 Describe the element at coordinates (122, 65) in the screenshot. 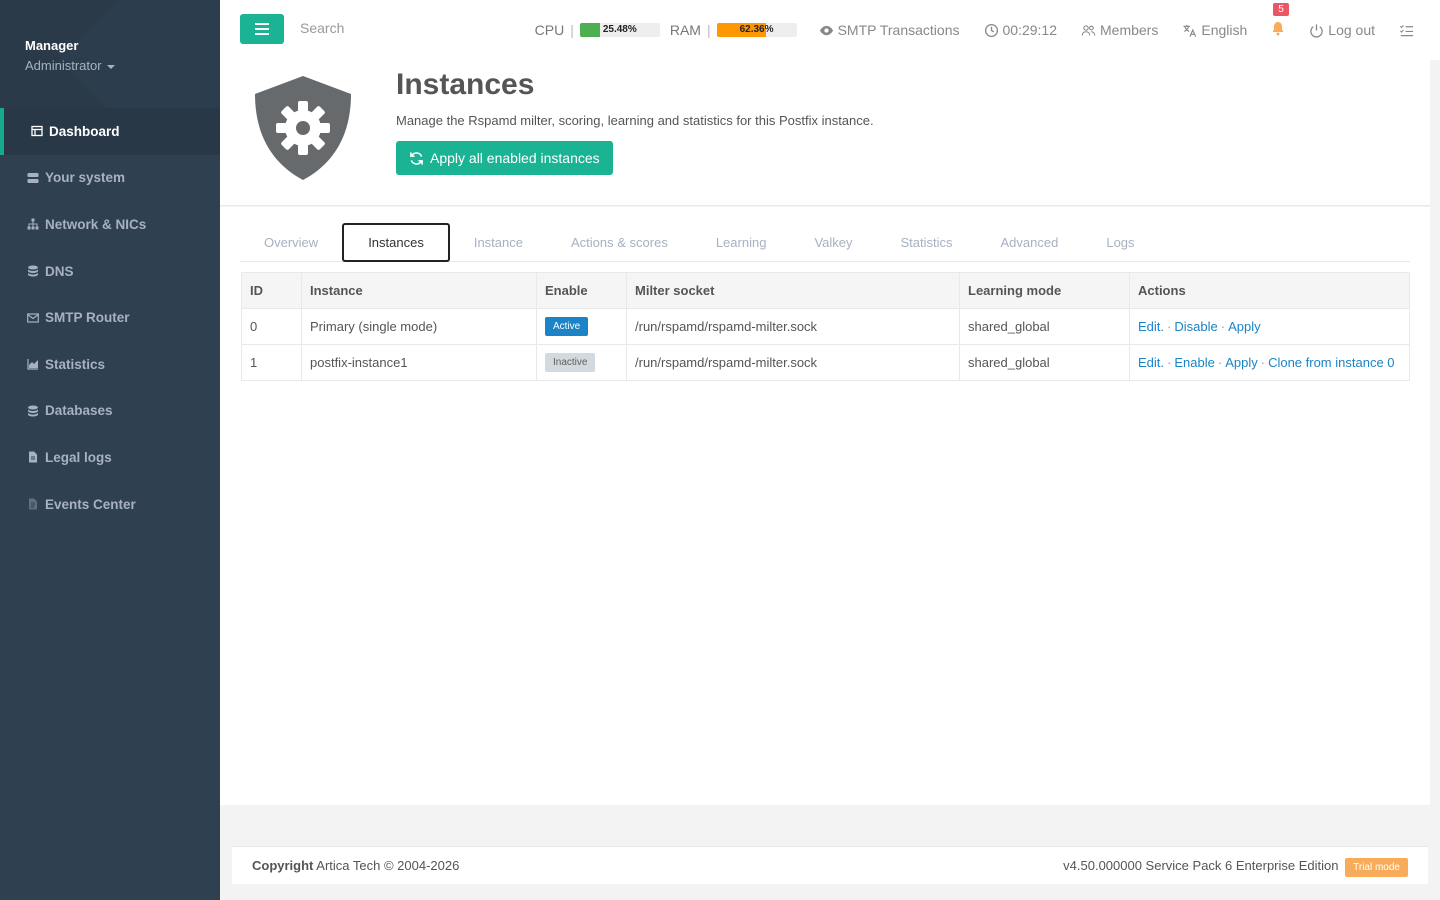

I see `profile-role-dropdown: Administrator` at that location.